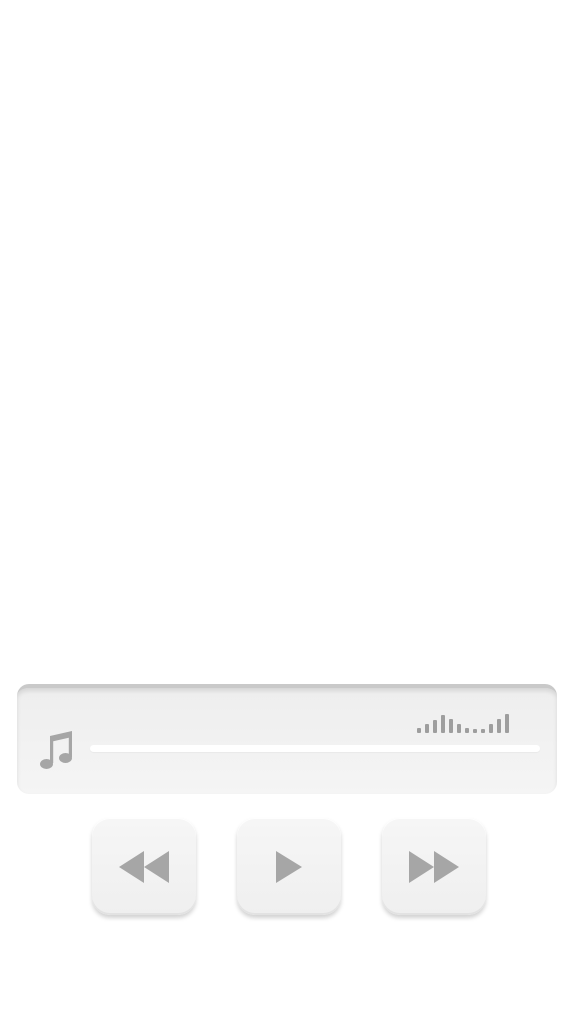 The height and width of the screenshot is (1024, 576). I want to click on progress-track, so click(315, 748).